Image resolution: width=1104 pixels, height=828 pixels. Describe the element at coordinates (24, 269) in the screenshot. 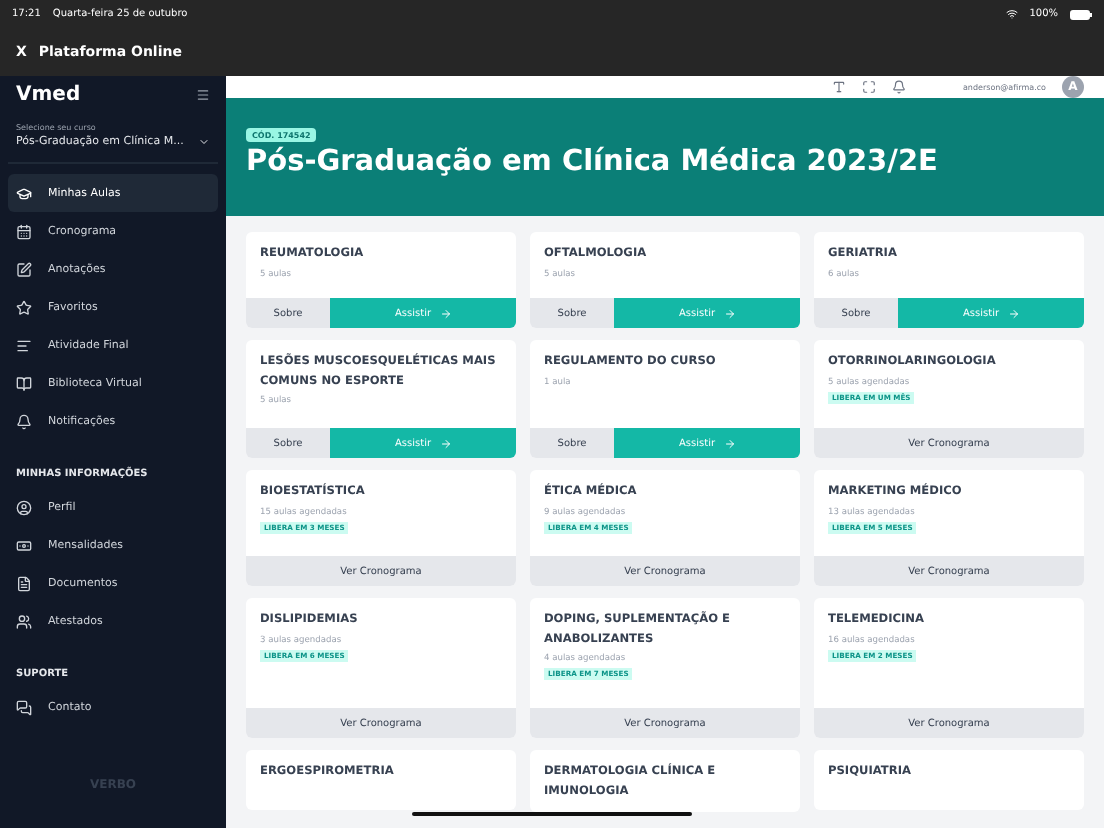

I see `pencil-square-icon` at that location.